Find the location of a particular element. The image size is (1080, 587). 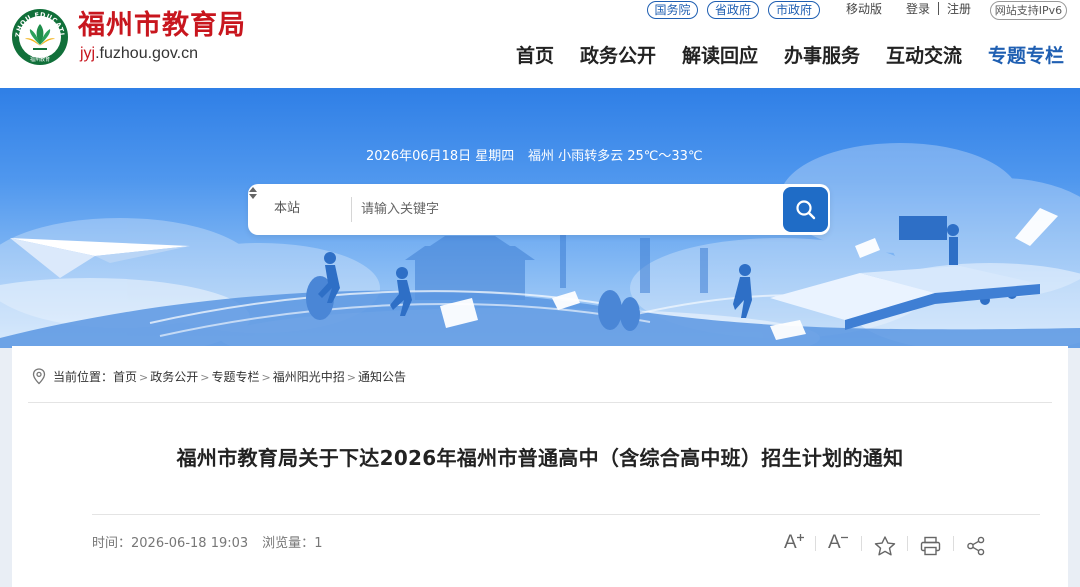

breadcrumb-item-government-affairs: 政务公开 is located at coordinates (174, 377).